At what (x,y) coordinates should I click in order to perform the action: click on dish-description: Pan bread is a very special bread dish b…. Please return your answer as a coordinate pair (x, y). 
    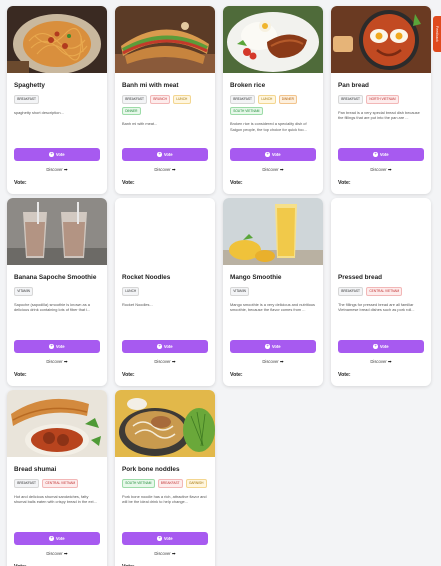
    Looking at the image, I should click on (379, 115).